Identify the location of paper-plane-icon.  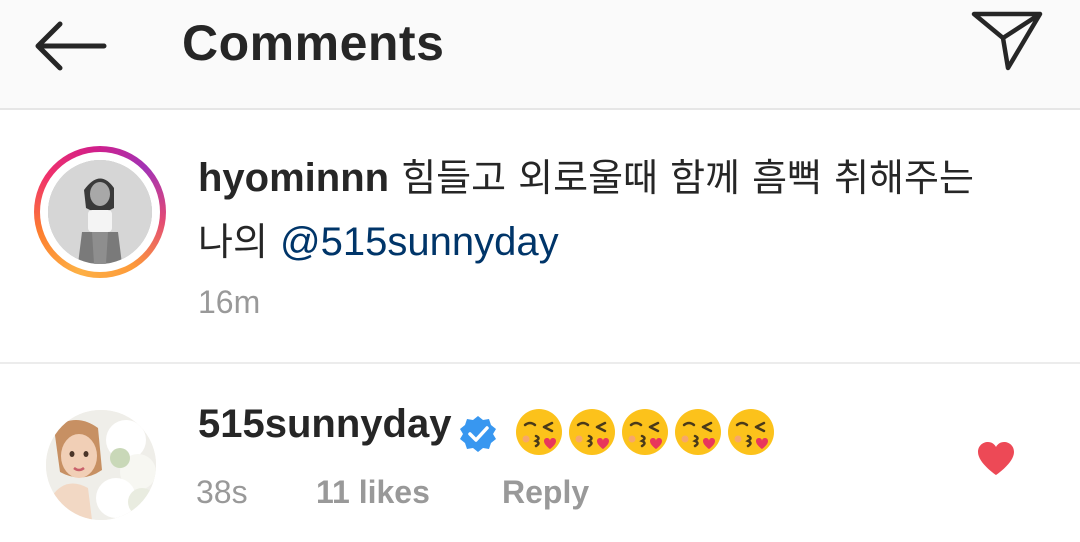
(1007, 41).